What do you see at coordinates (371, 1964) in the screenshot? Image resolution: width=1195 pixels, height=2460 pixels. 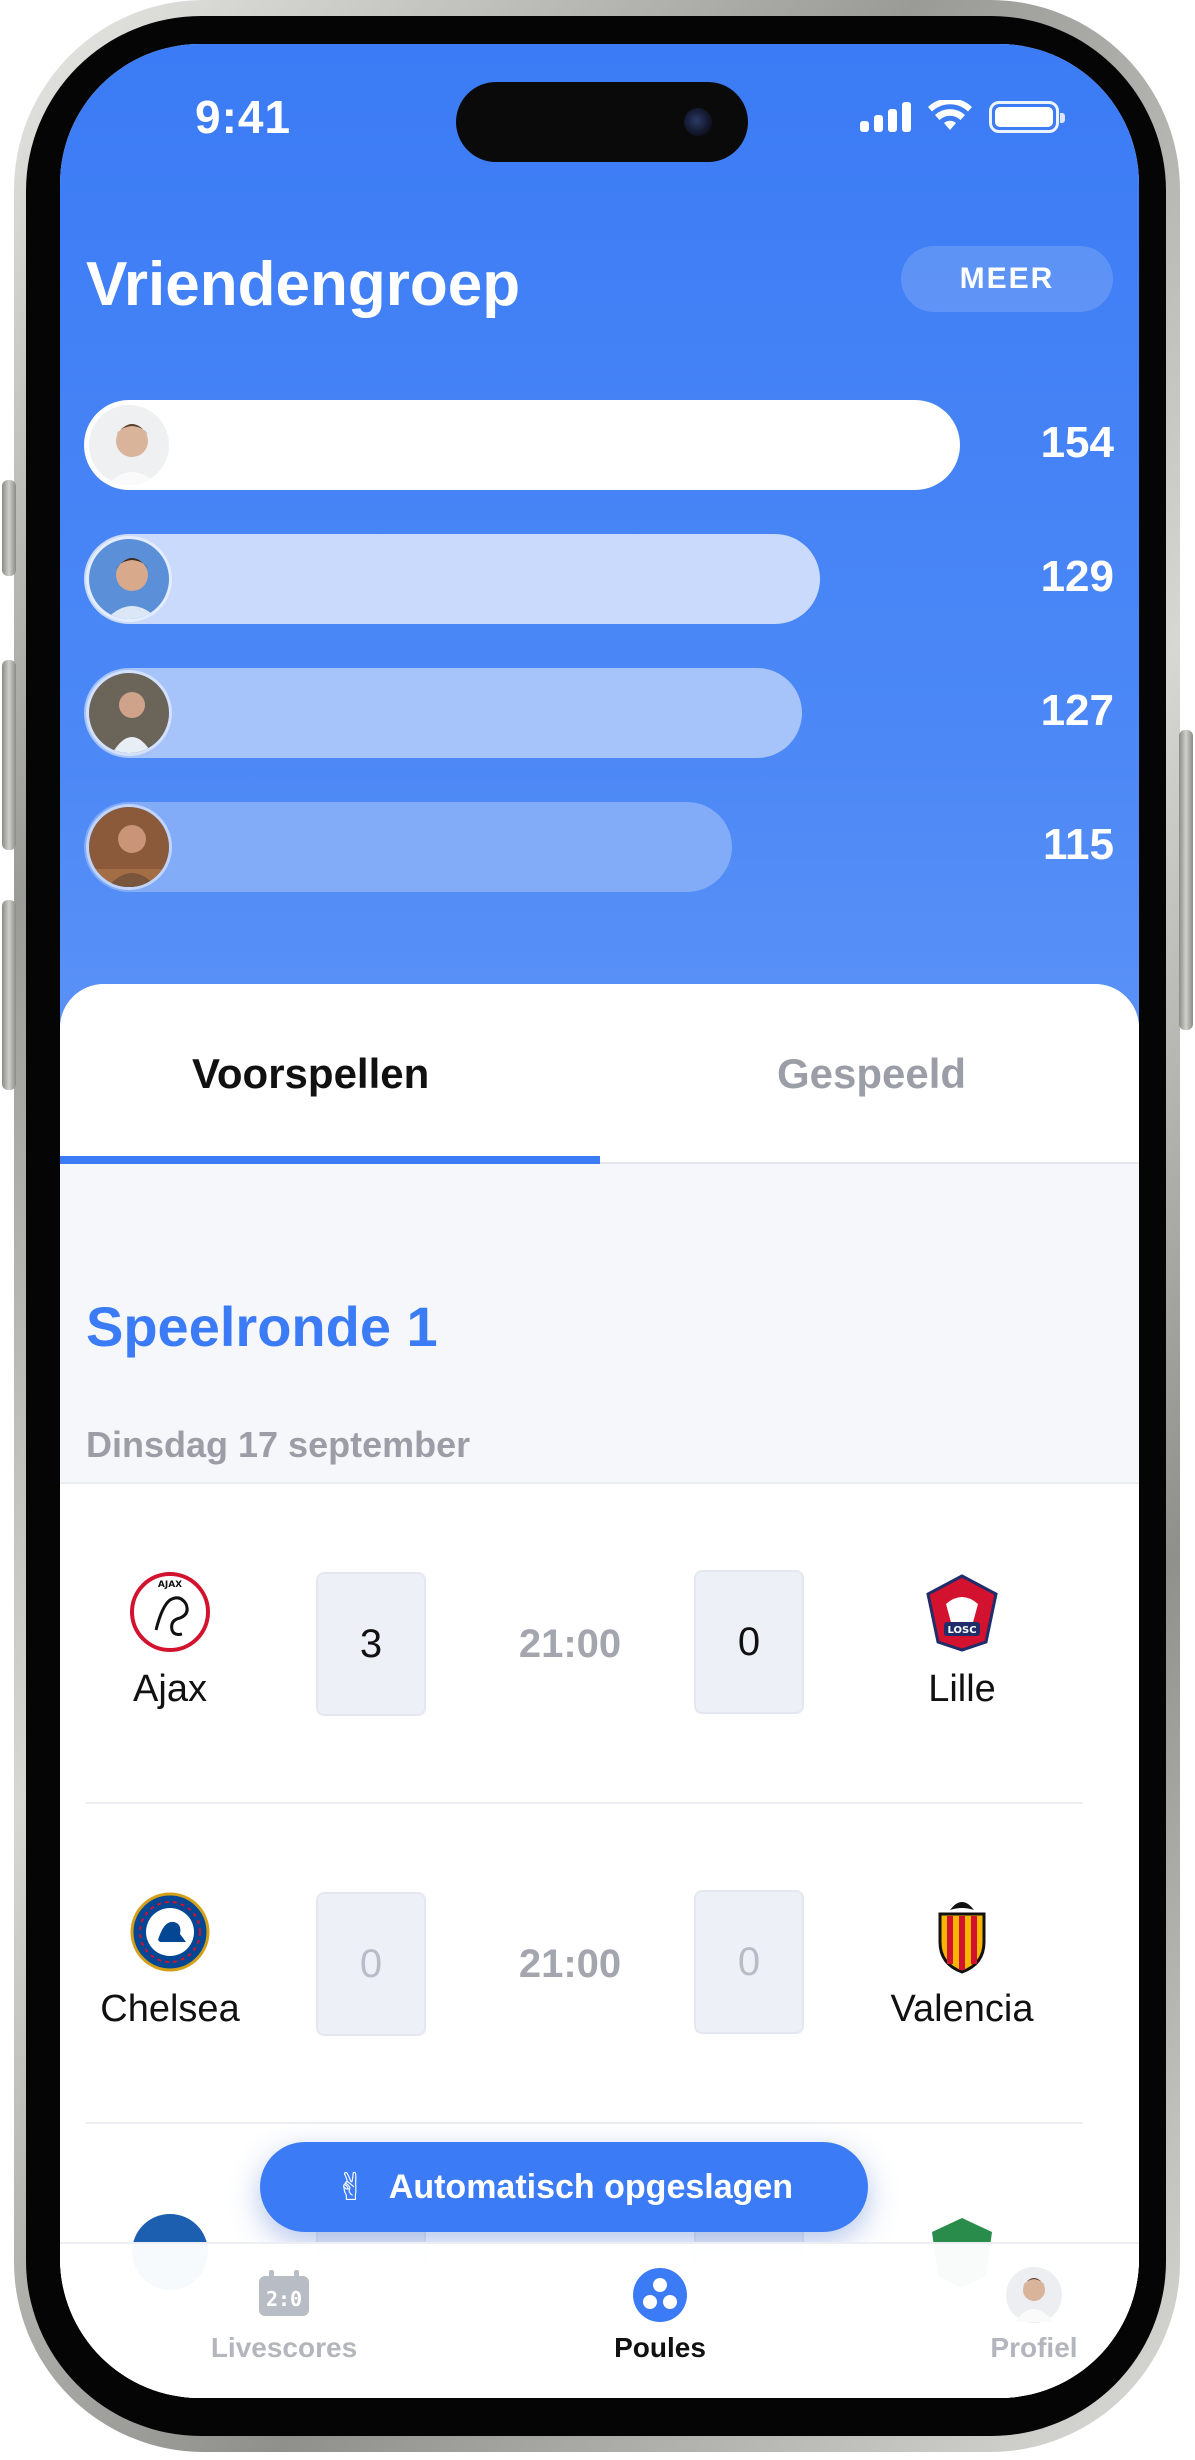 I see `home-score-input: 0` at bounding box center [371, 1964].